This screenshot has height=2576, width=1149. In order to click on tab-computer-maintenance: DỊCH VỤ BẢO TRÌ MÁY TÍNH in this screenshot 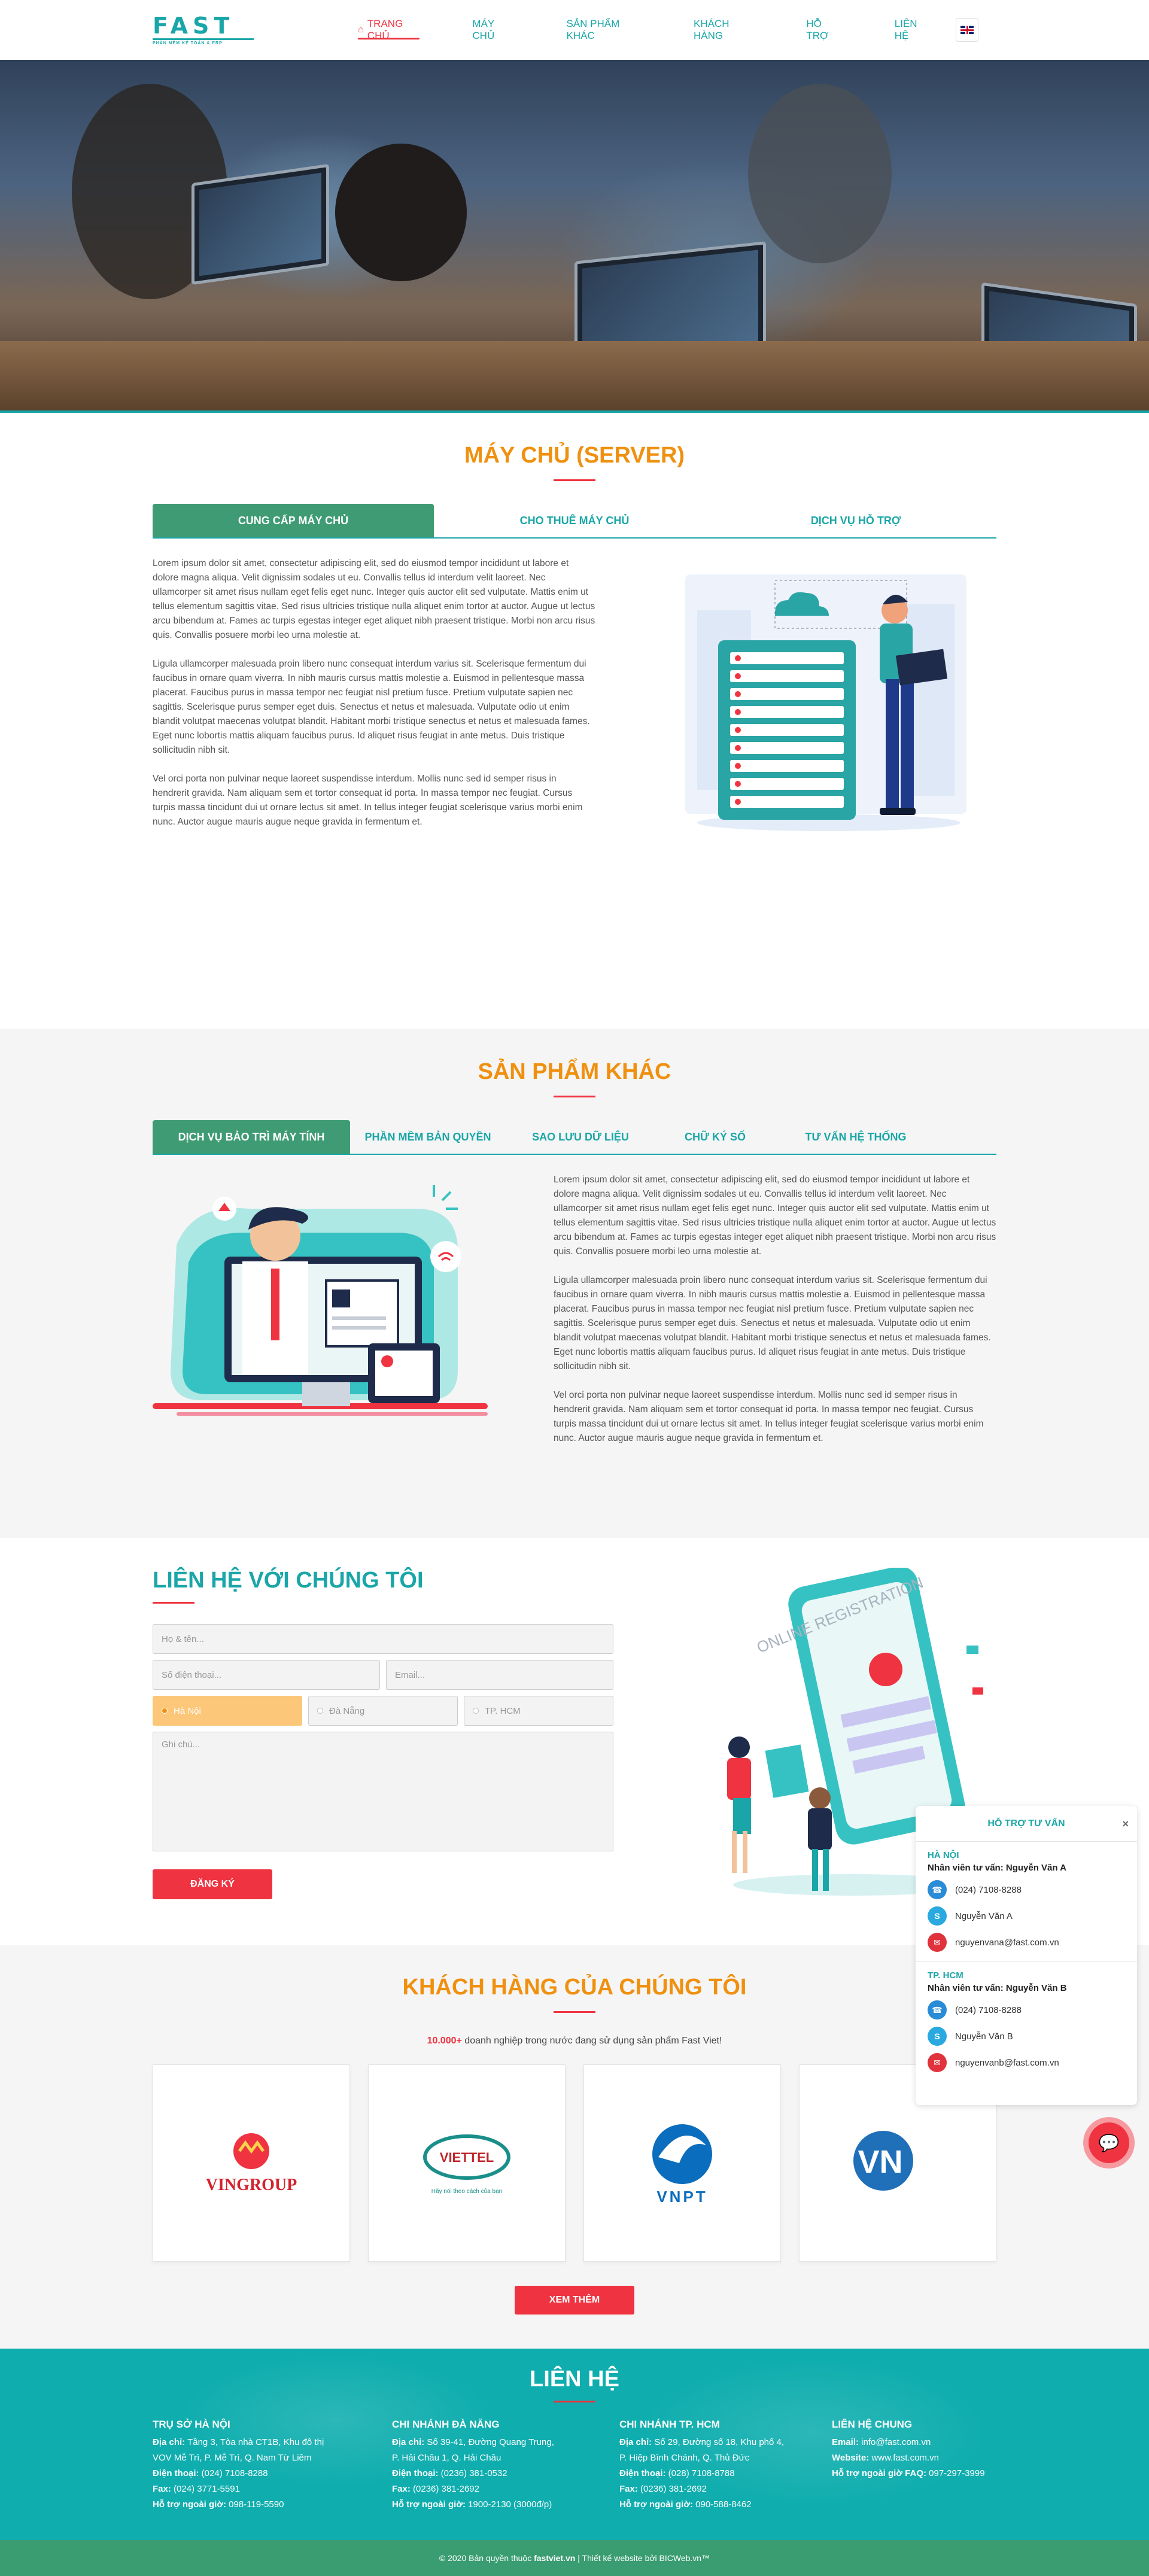, I will do `click(251, 1137)`.